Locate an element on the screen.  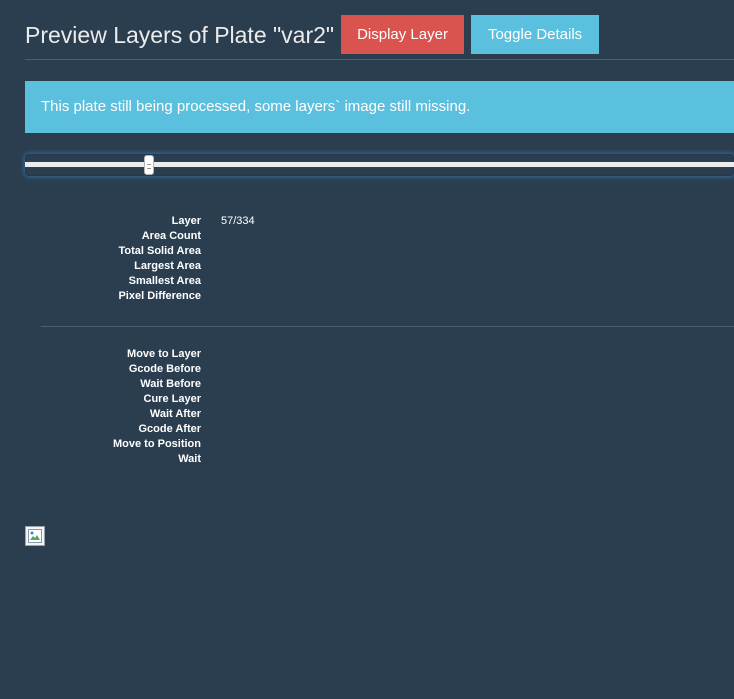
info-row-smallest-area: Smallest Area is located at coordinates (245, 281).